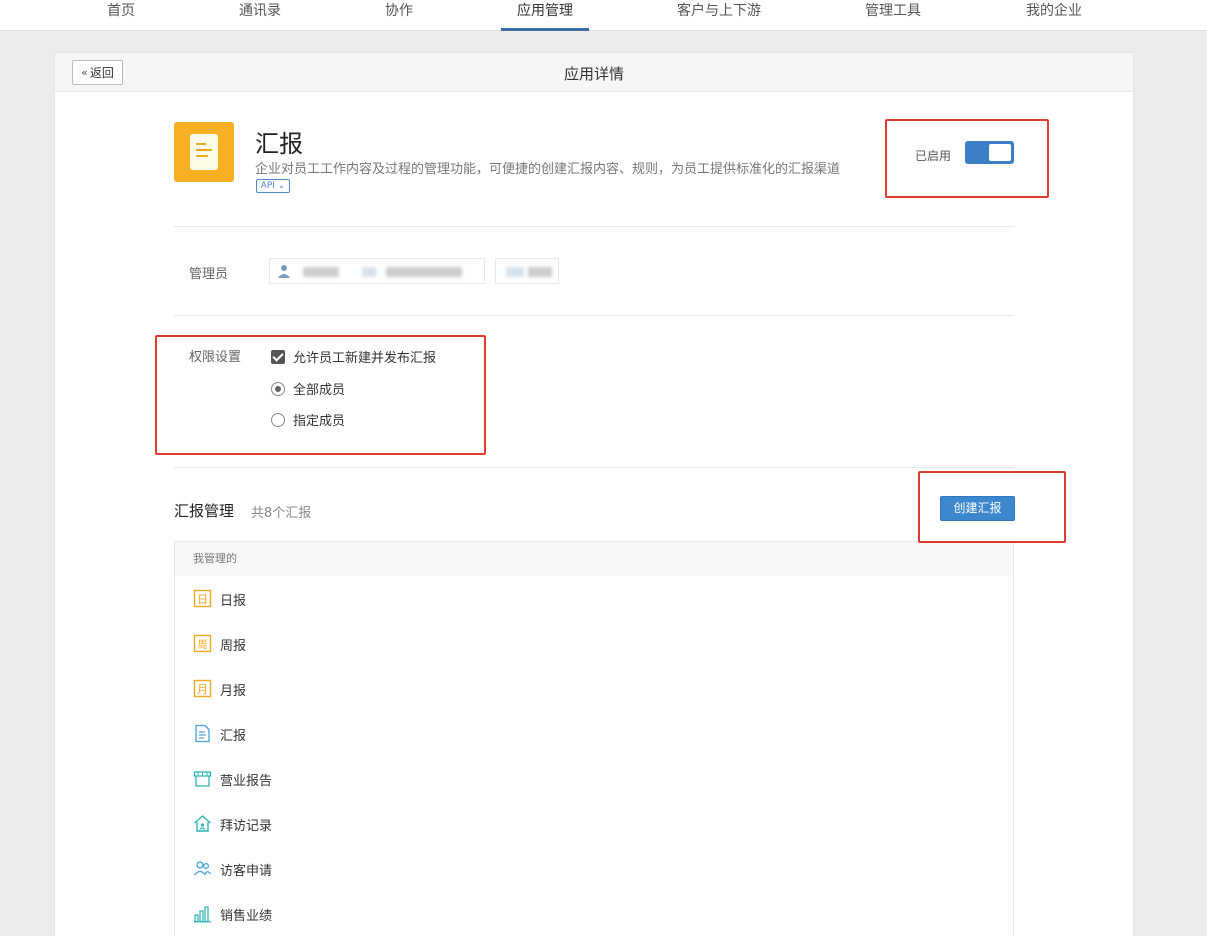 This screenshot has height=936, width=1207. What do you see at coordinates (1054, 15) in the screenshot?
I see `nav-item-my-enterprise: 我的企业` at bounding box center [1054, 15].